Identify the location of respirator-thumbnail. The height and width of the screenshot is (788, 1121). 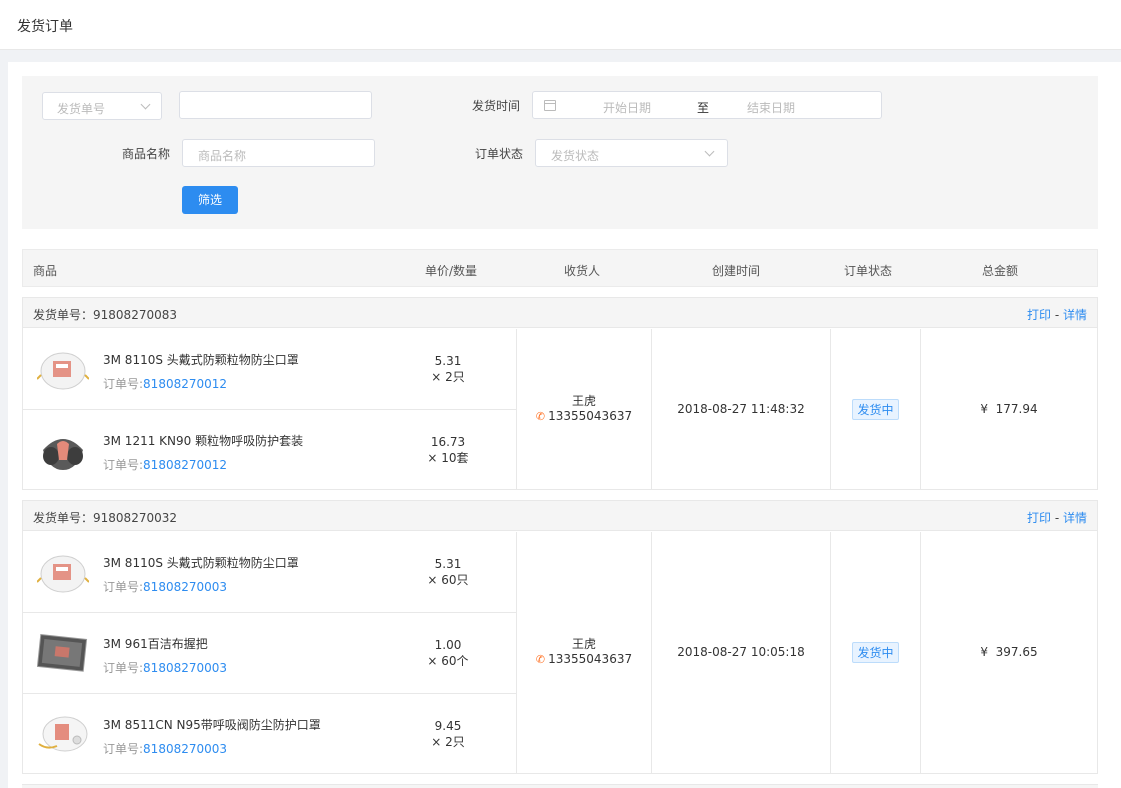
(63, 454).